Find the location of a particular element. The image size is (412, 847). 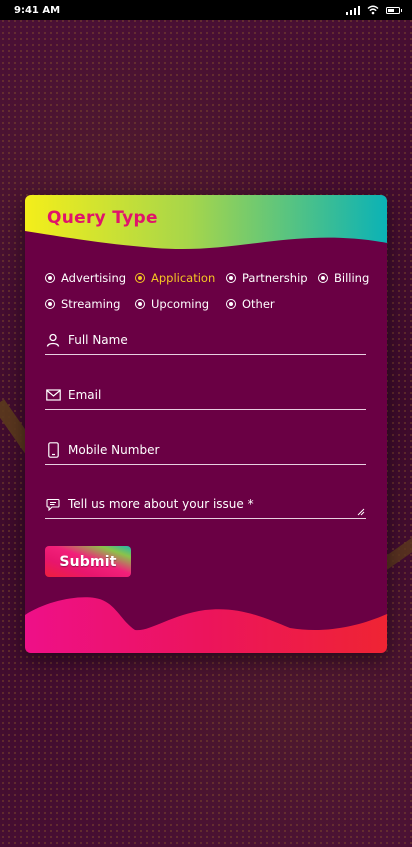

option-advertising: Advertising is located at coordinates (90, 278).